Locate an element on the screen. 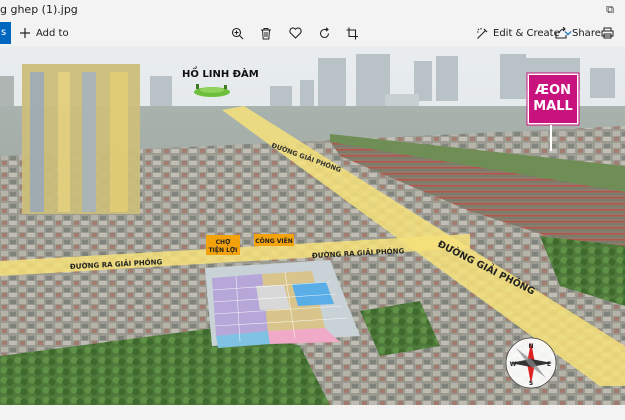 The width and height of the screenshot is (625, 420). toolbar: s Add to Edit & Create Share is located at coordinates (312, 33).